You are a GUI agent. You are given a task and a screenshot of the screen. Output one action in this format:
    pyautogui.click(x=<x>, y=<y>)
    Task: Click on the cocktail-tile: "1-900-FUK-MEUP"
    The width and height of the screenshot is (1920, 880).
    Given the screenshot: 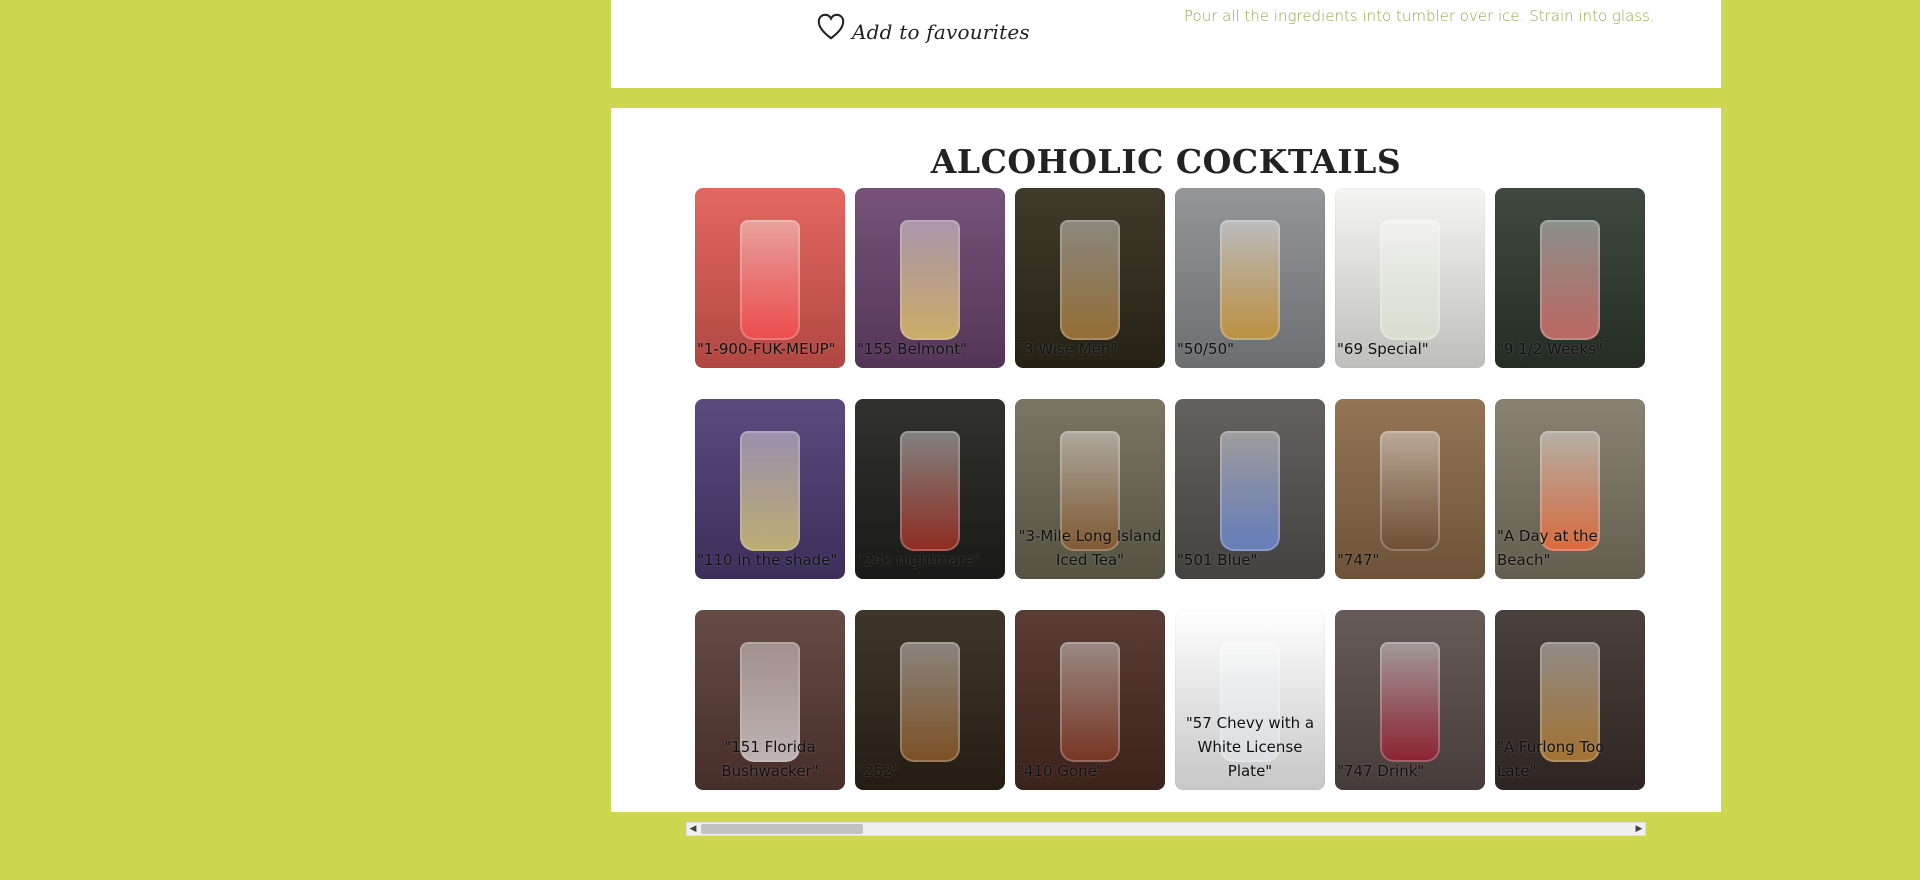 What is the action you would take?
    pyautogui.click(x=770, y=278)
    